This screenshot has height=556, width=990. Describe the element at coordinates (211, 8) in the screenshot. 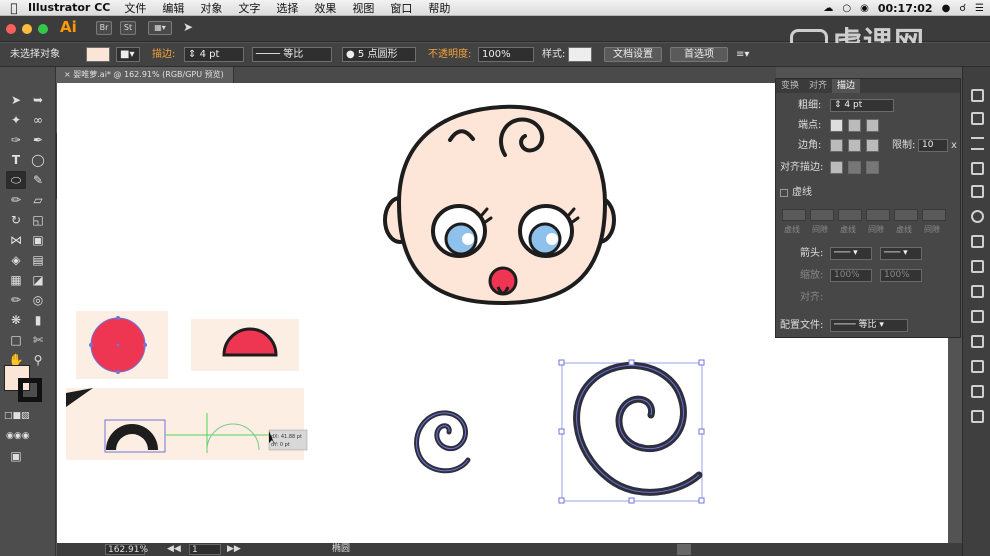

I see `menu-object: 对象` at that location.